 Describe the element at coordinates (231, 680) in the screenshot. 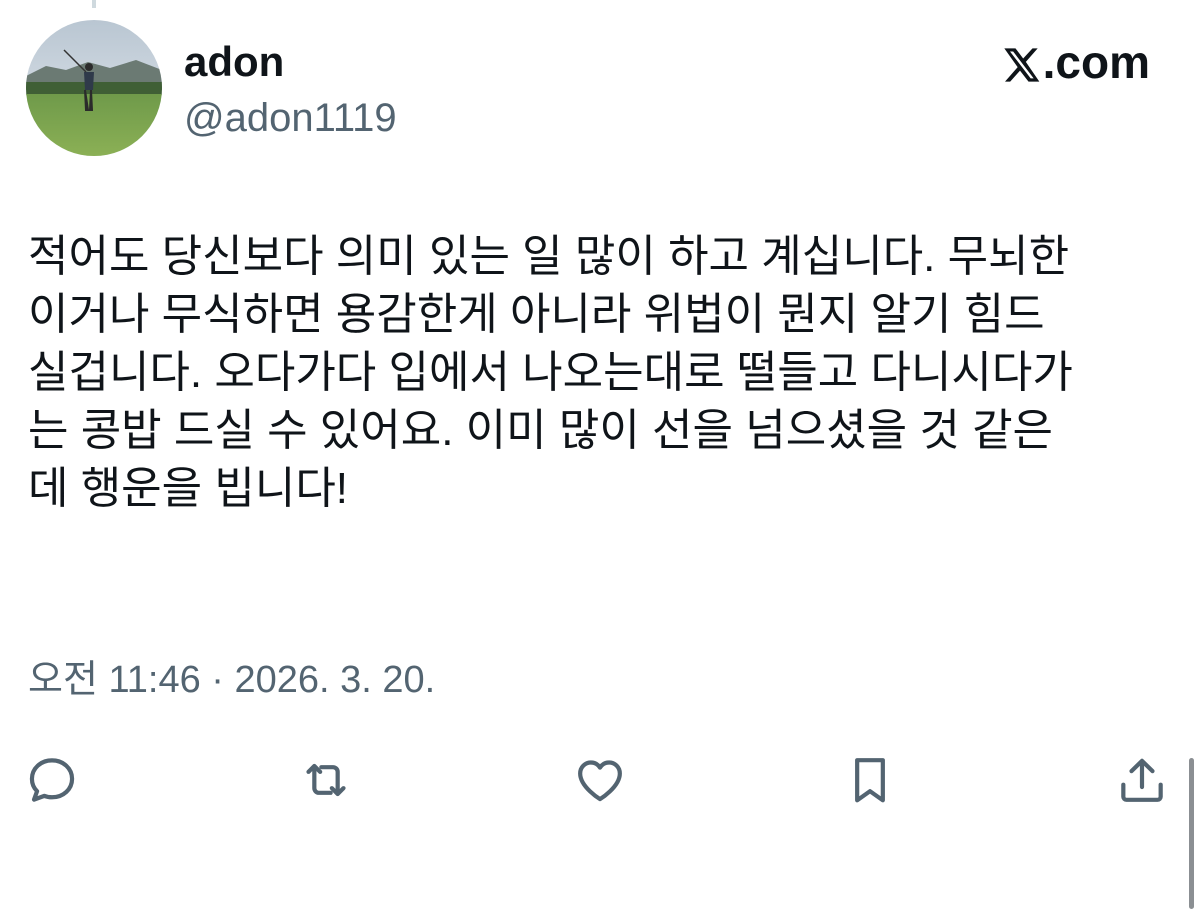

I see `tweet-timestamp: 오전 11:46 · 2026. 3. 20.` at that location.